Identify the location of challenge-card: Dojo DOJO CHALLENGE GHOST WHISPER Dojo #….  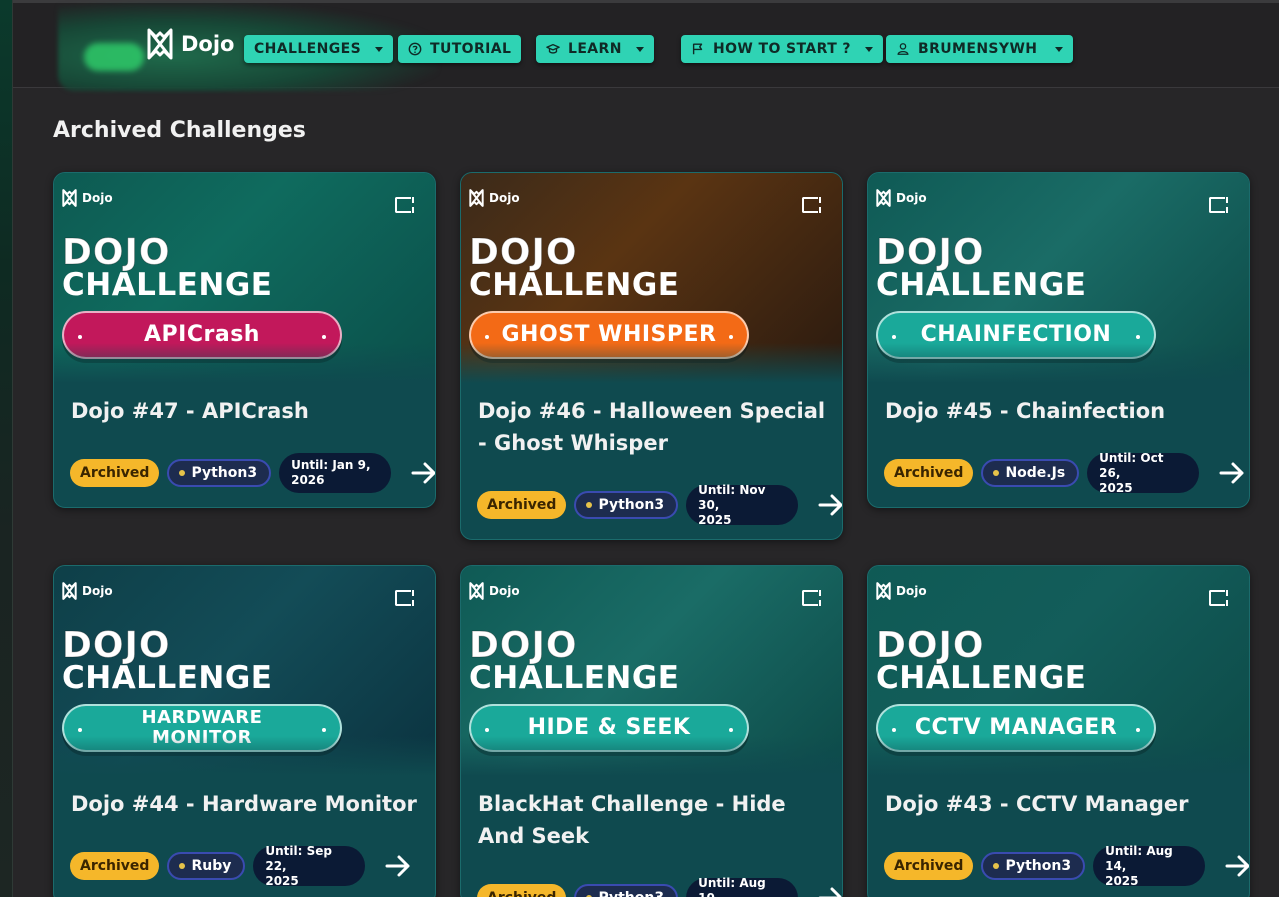
(651, 356).